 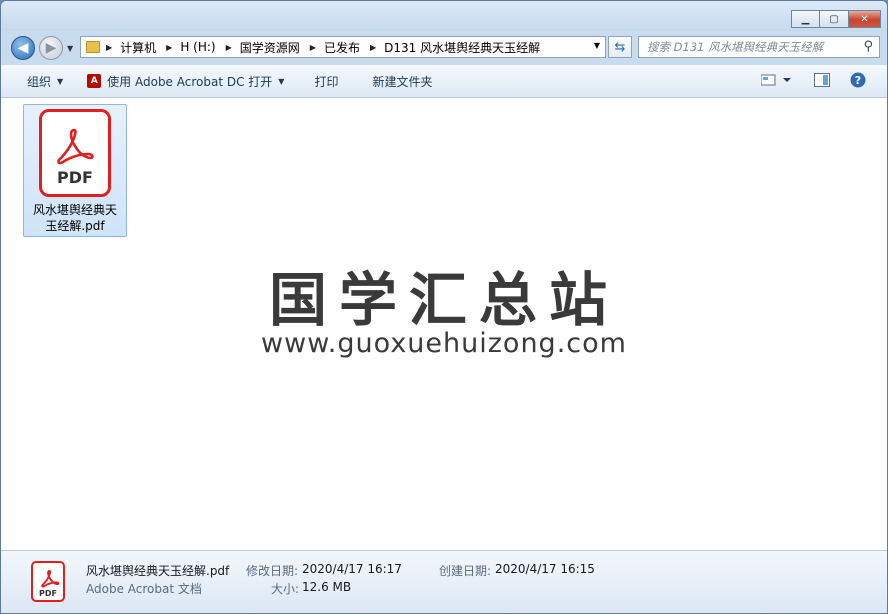 I want to click on refresh-icon: ⇆, so click(x=620, y=47).